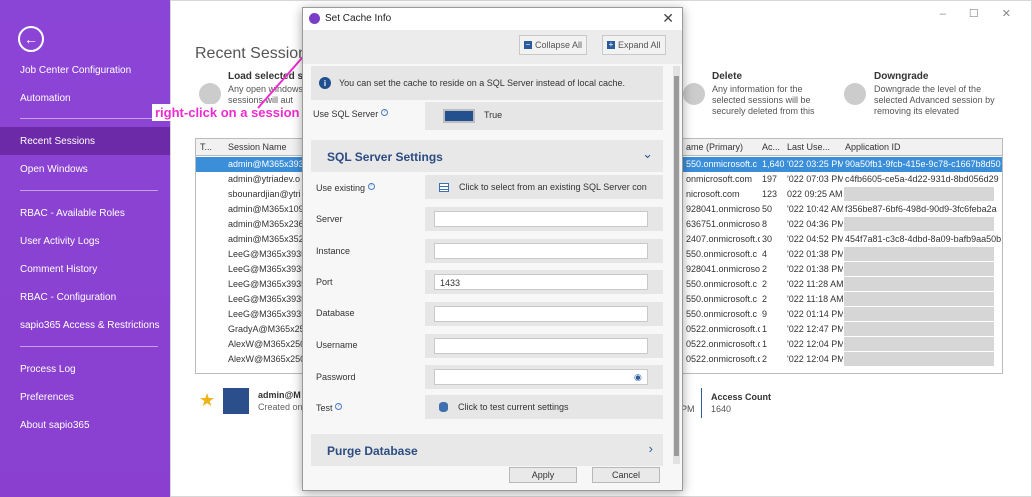 The image size is (1032, 497). What do you see at coordinates (459, 116) in the screenshot?
I see `use-sql-server-toggle` at bounding box center [459, 116].